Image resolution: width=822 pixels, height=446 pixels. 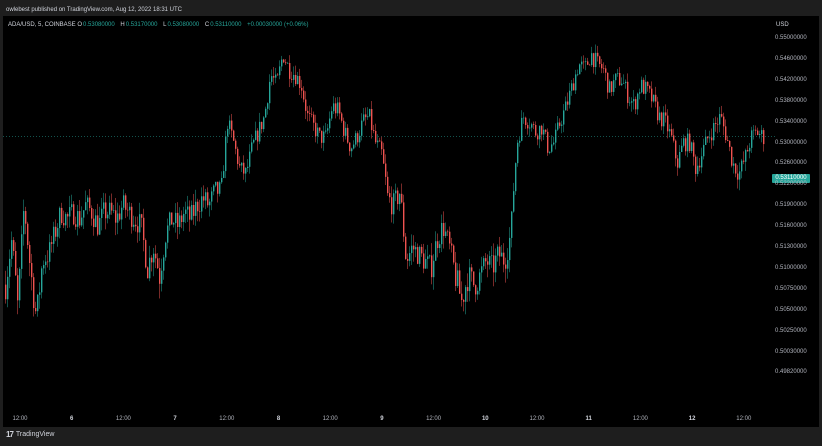 I want to click on price-tick-label: 0.51600000, so click(x=791, y=226).